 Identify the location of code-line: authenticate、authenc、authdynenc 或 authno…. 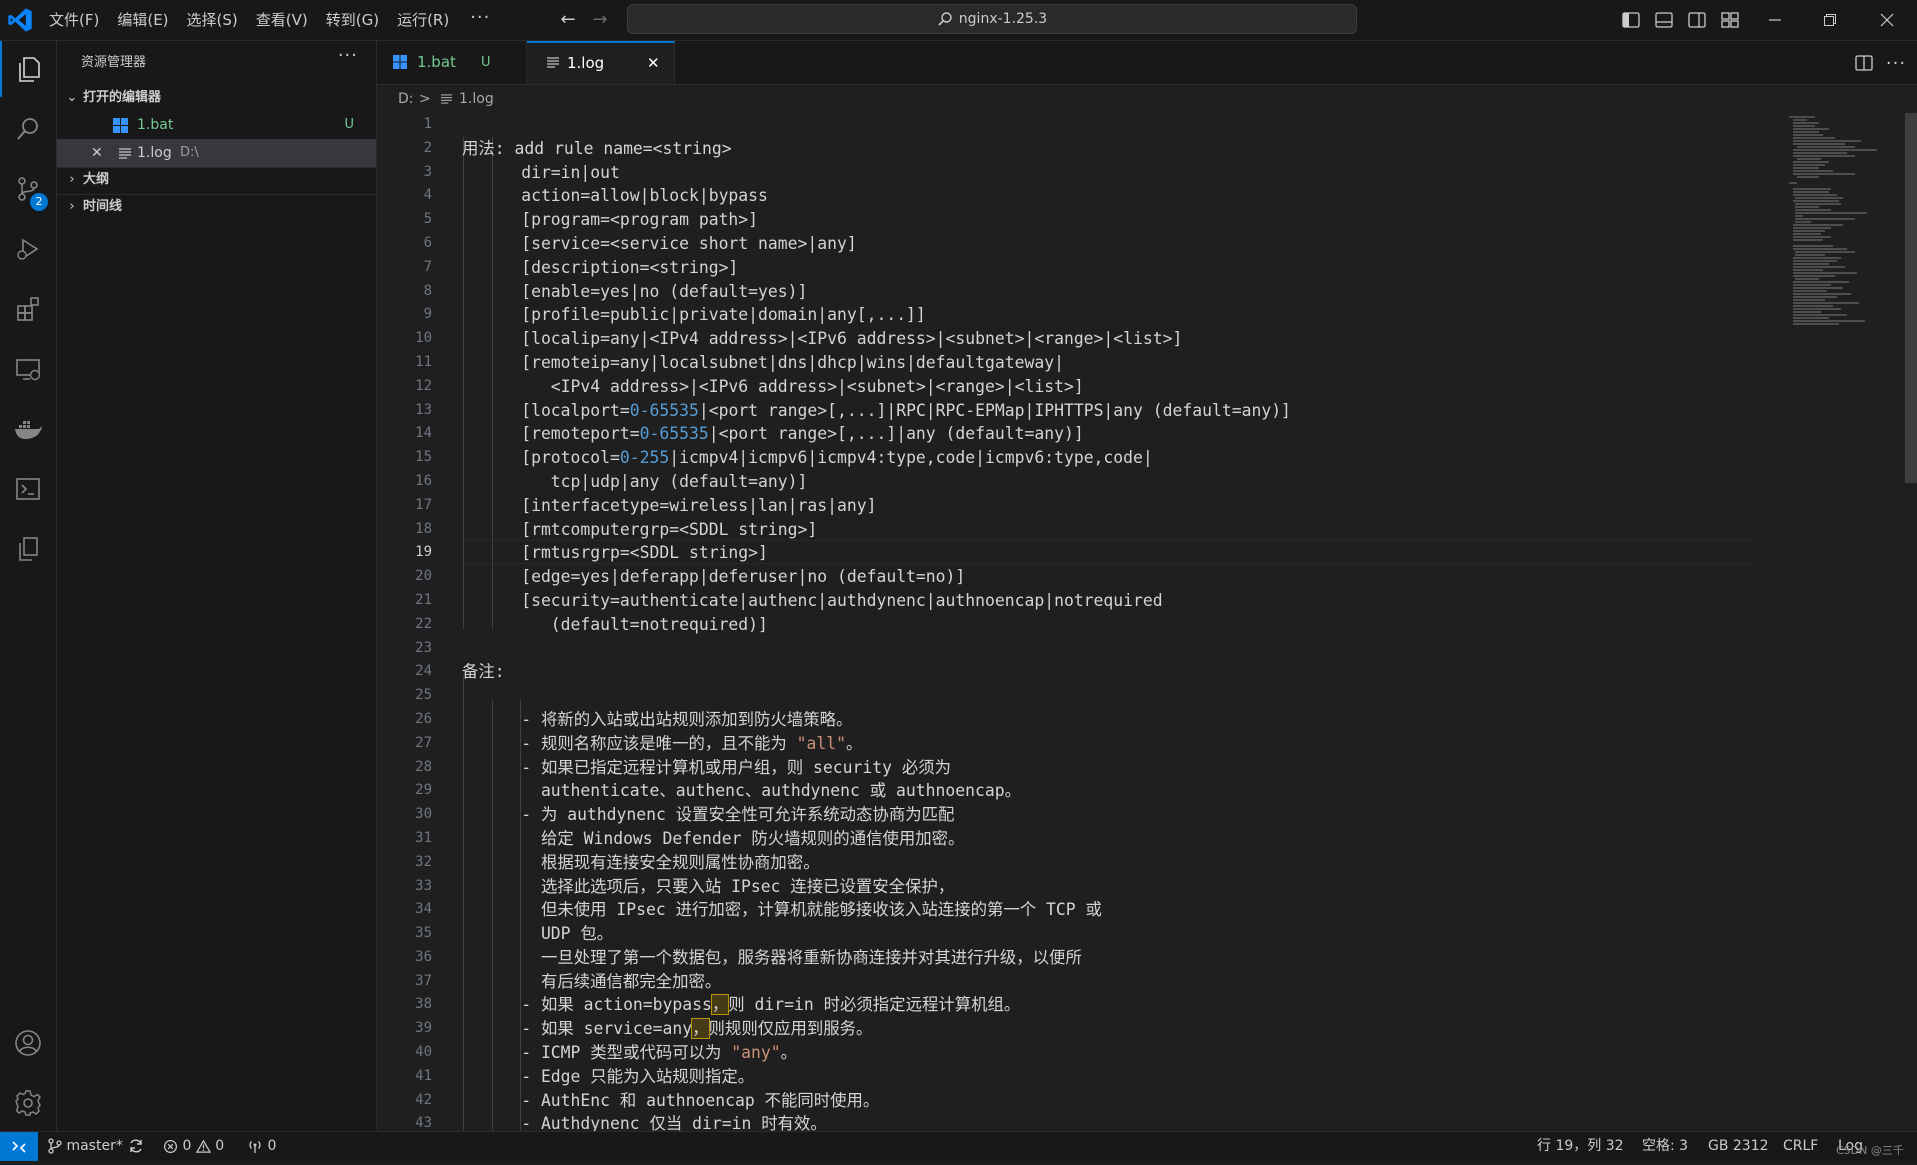
(1112, 791).